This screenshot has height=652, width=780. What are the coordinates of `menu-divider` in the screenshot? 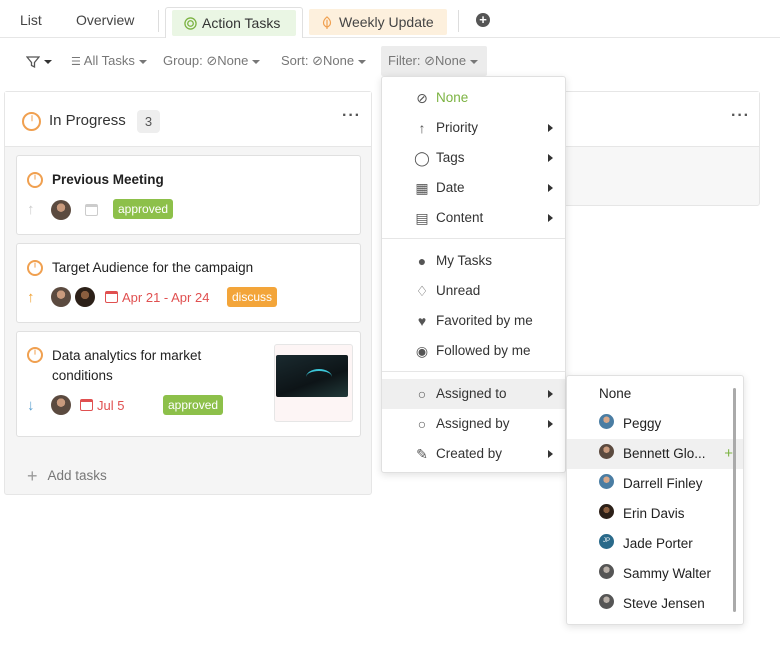 It's located at (473, 238).